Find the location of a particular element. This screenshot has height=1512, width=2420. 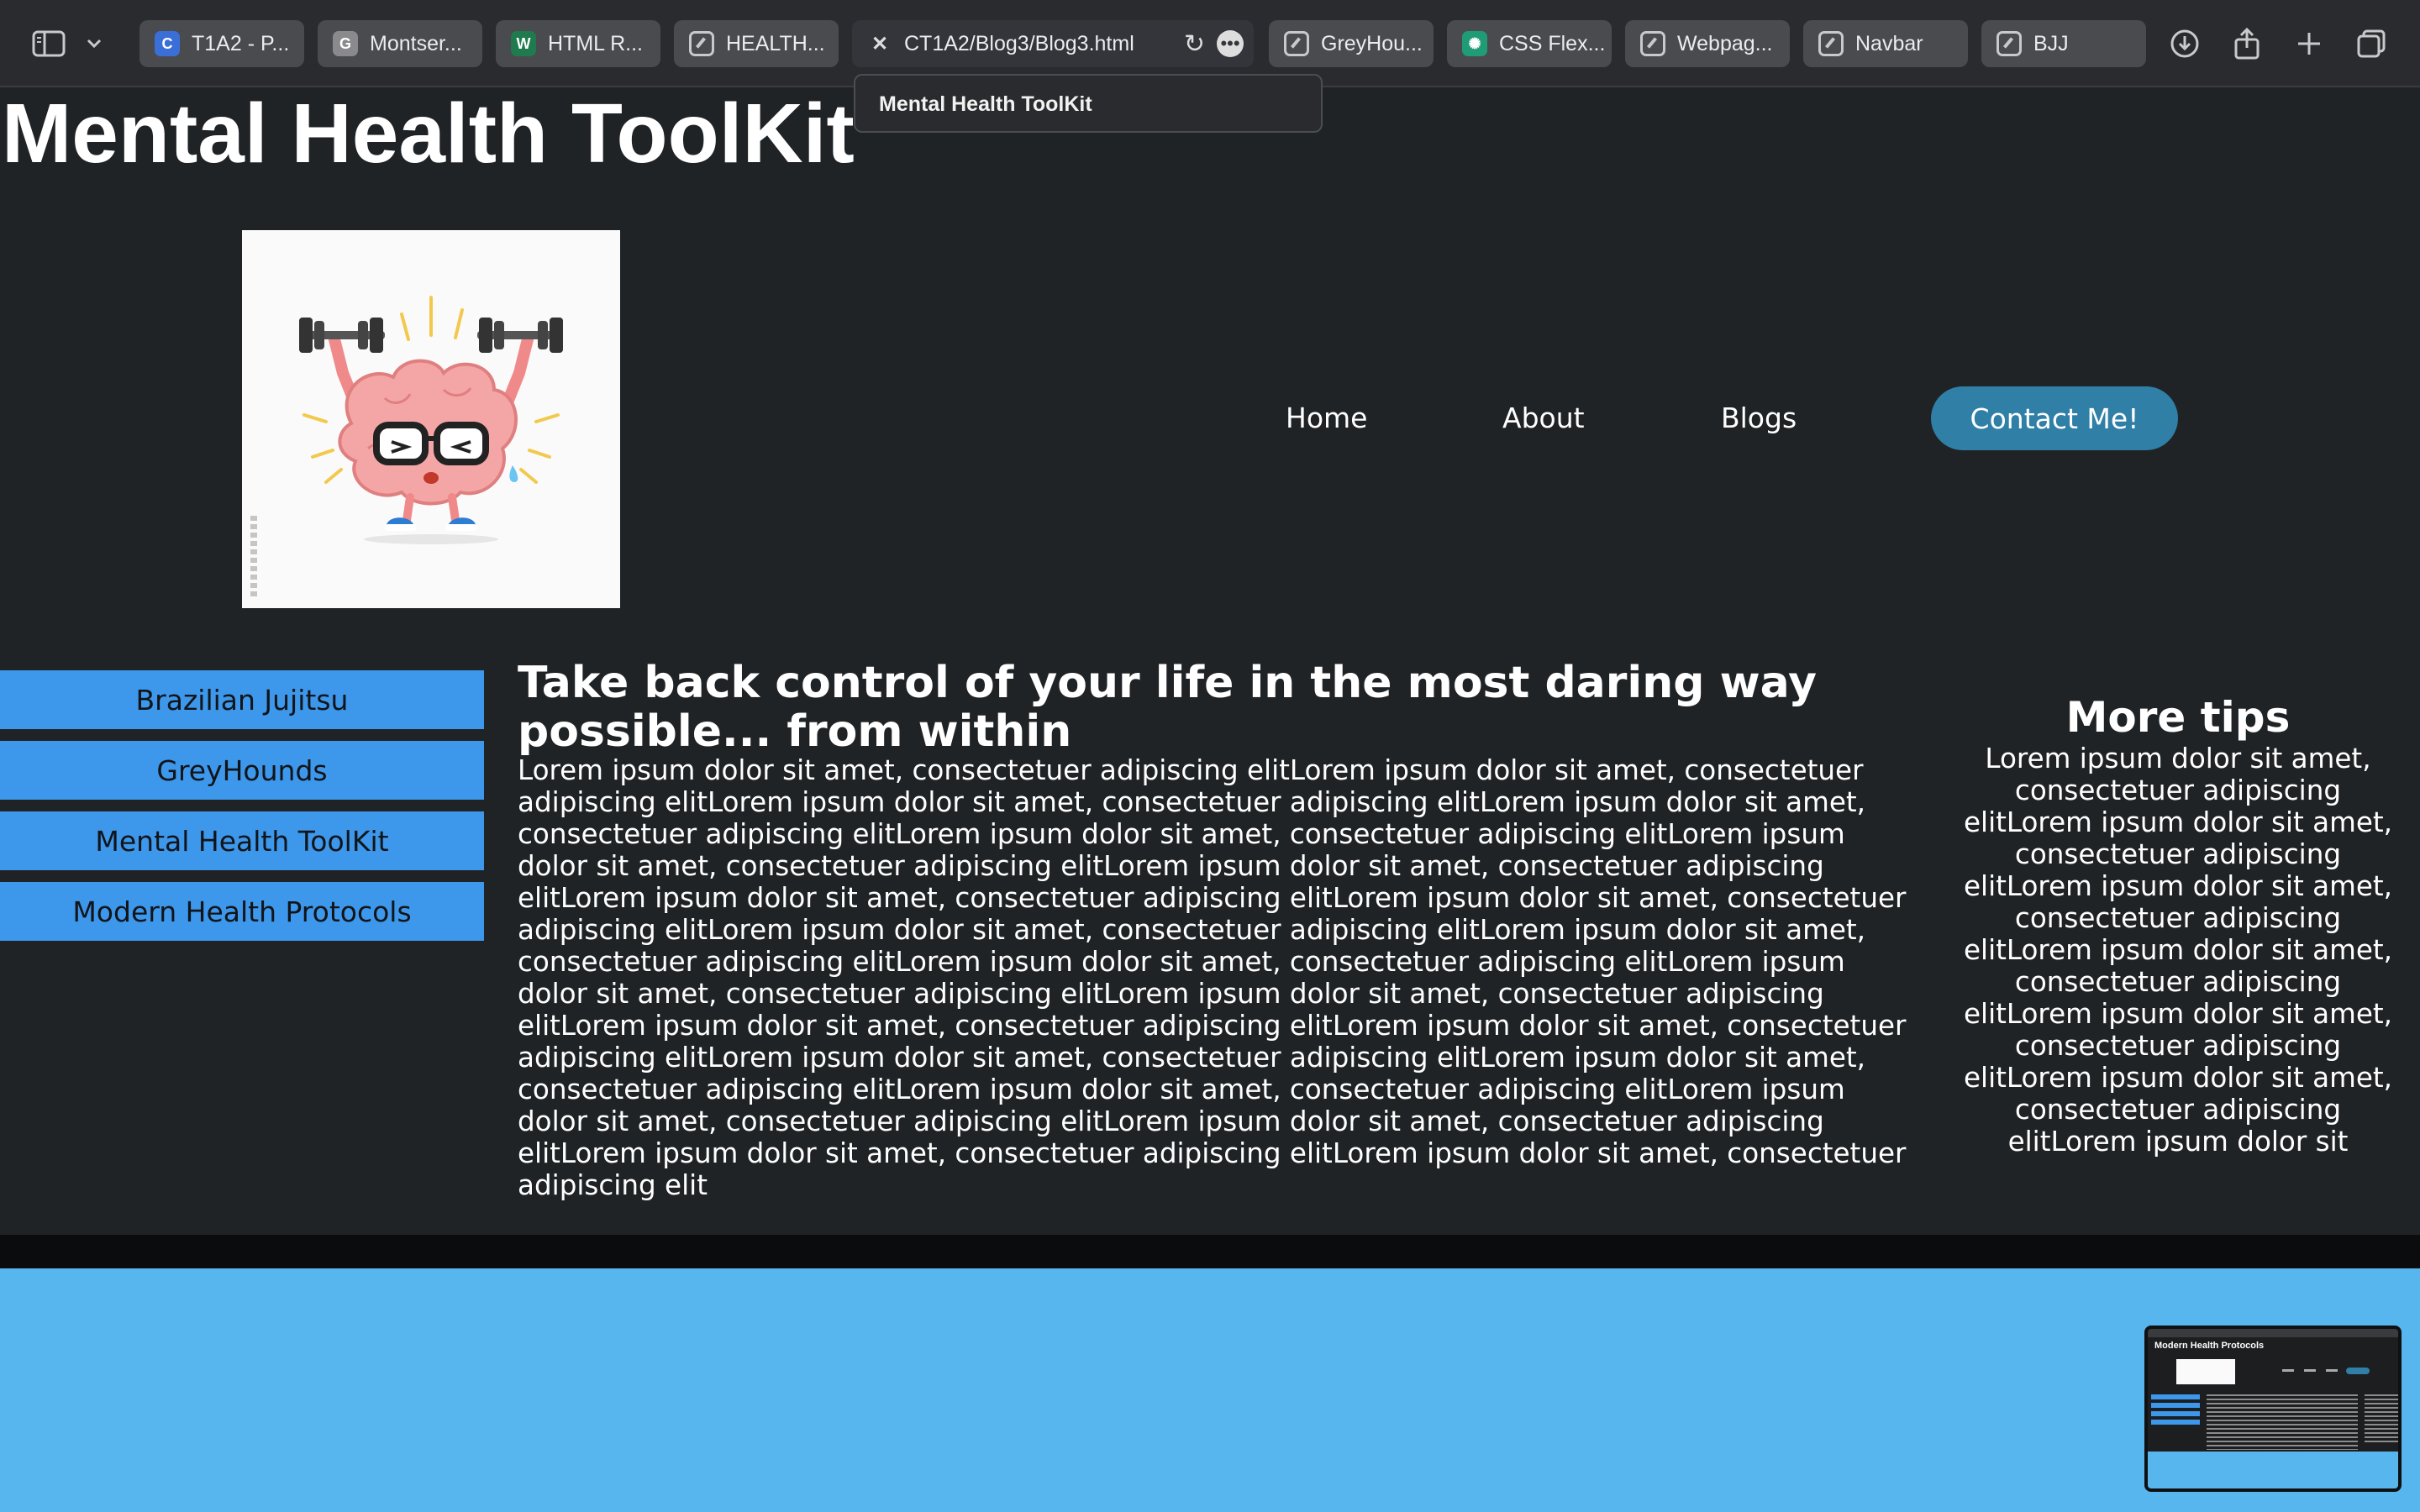

tab-active-blog3: ✕ CT1A2/Blog3/Blog3.html ↻ ••• is located at coordinates (1053, 43).